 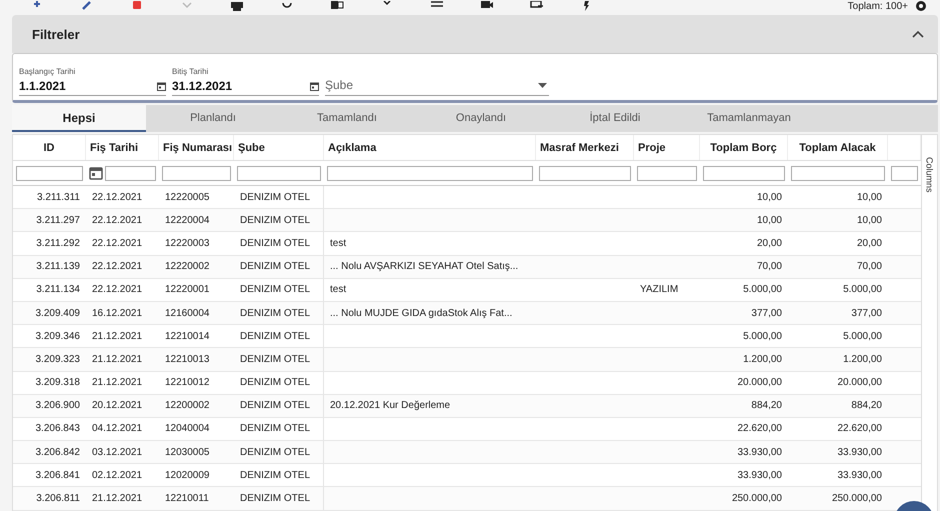 I want to click on table-cell: 12040004, so click(x=187, y=428).